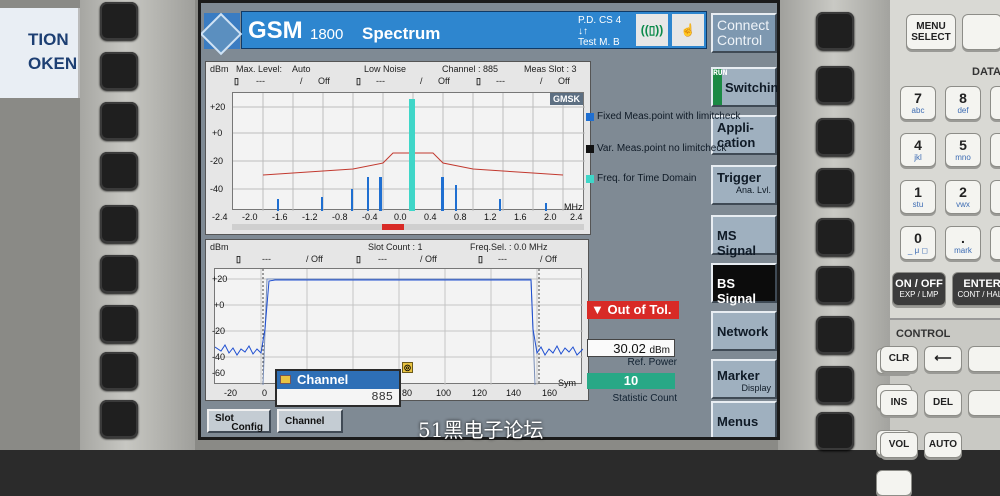 This screenshot has width=1000, height=496. I want to click on marker-1-sep: /, so click(301, 81).